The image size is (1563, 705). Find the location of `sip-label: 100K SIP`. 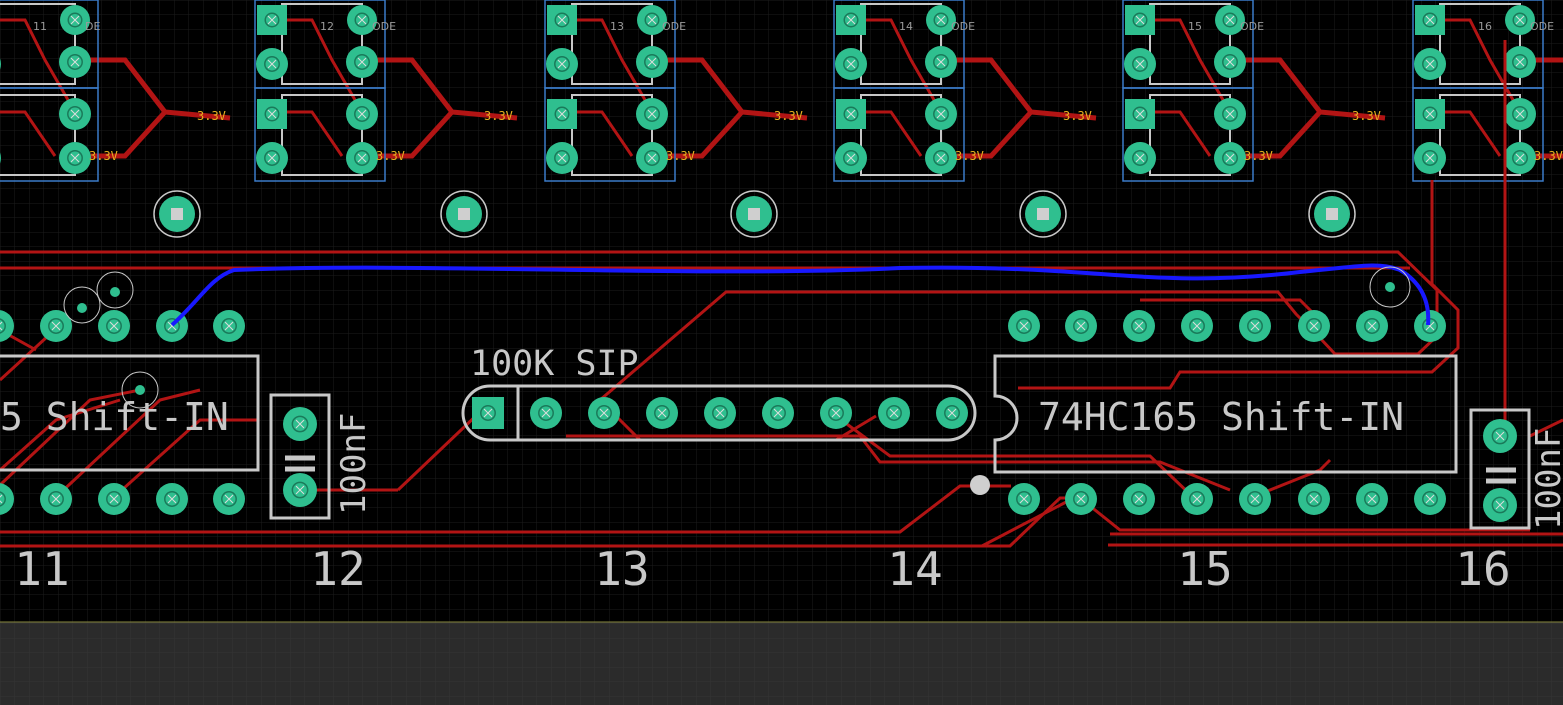

sip-label: 100K SIP is located at coordinates (554, 364).